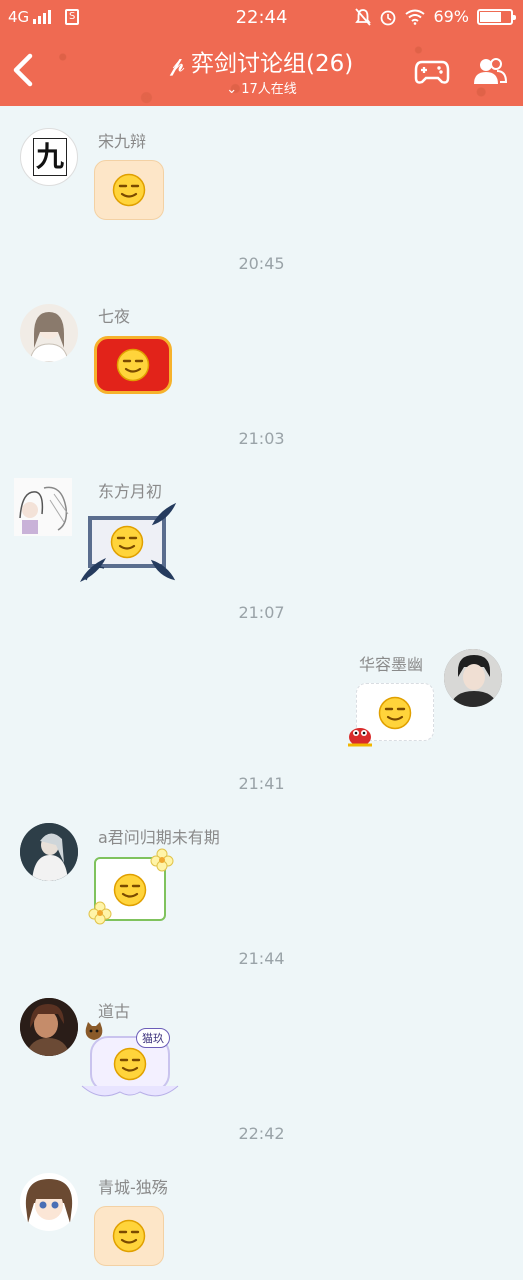 The height and width of the screenshot is (1280, 523). Describe the element at coordinates (432, 71) in the screenshot. I see `gamepad-icon` at that location.